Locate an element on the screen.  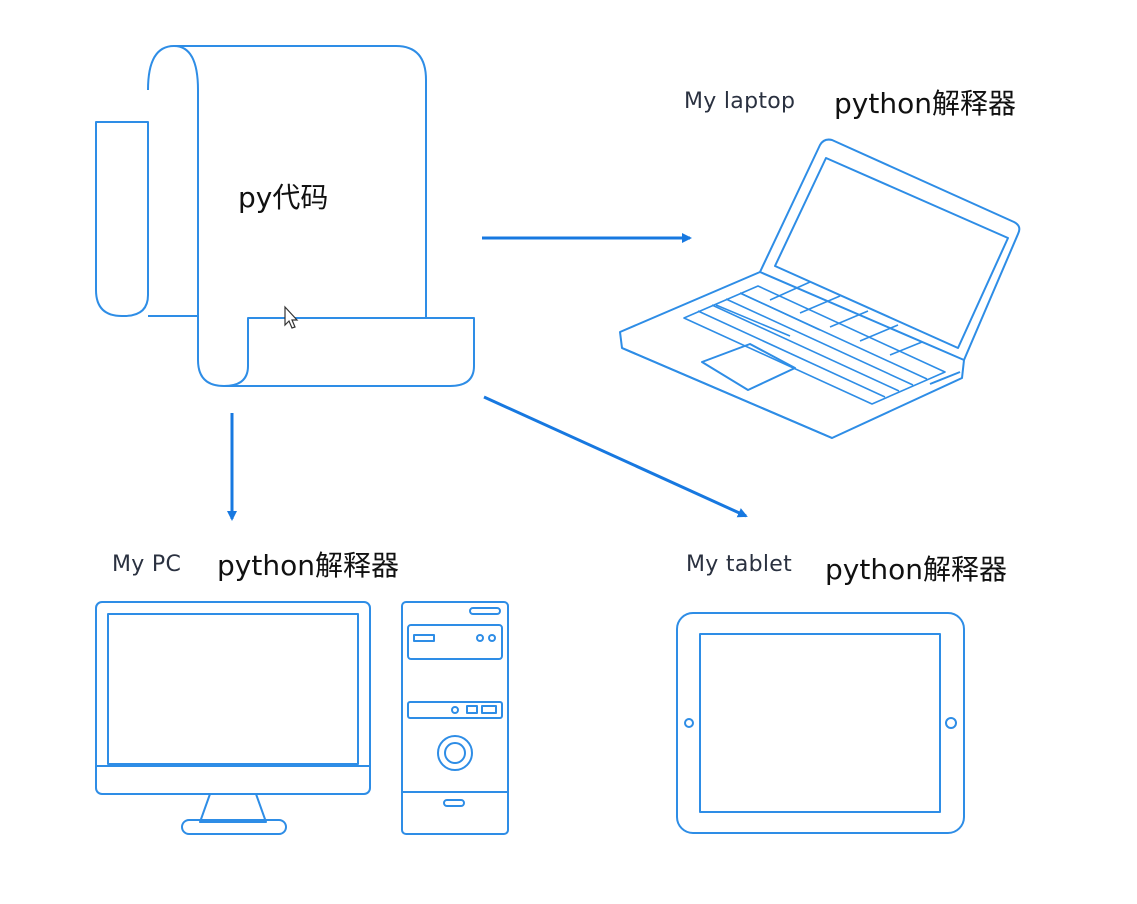
laptop-icon is located at coordinates (820, 288).